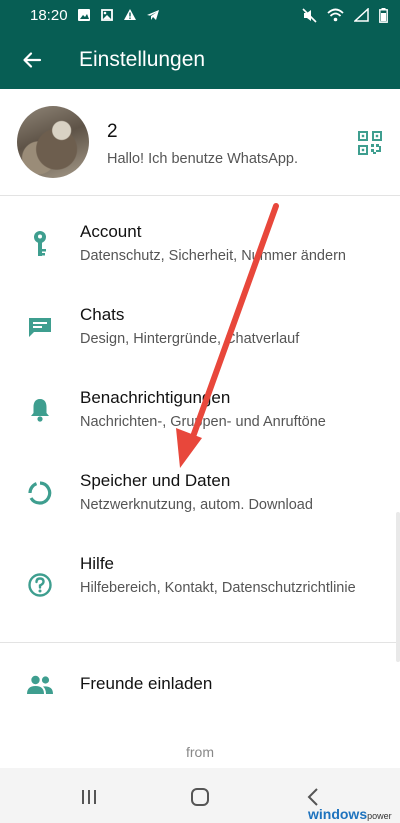  Describe the element at coordinates (40, 493) in the screenshot. I see `data-usage-icon` at that location.